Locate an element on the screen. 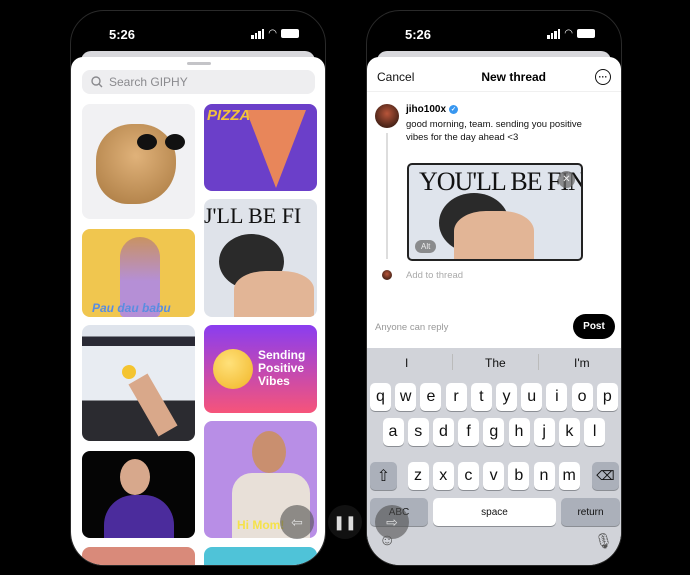 This screenshot has height=575, width=690. search-input: Search GIPHY is located at coordinates (198, 82).